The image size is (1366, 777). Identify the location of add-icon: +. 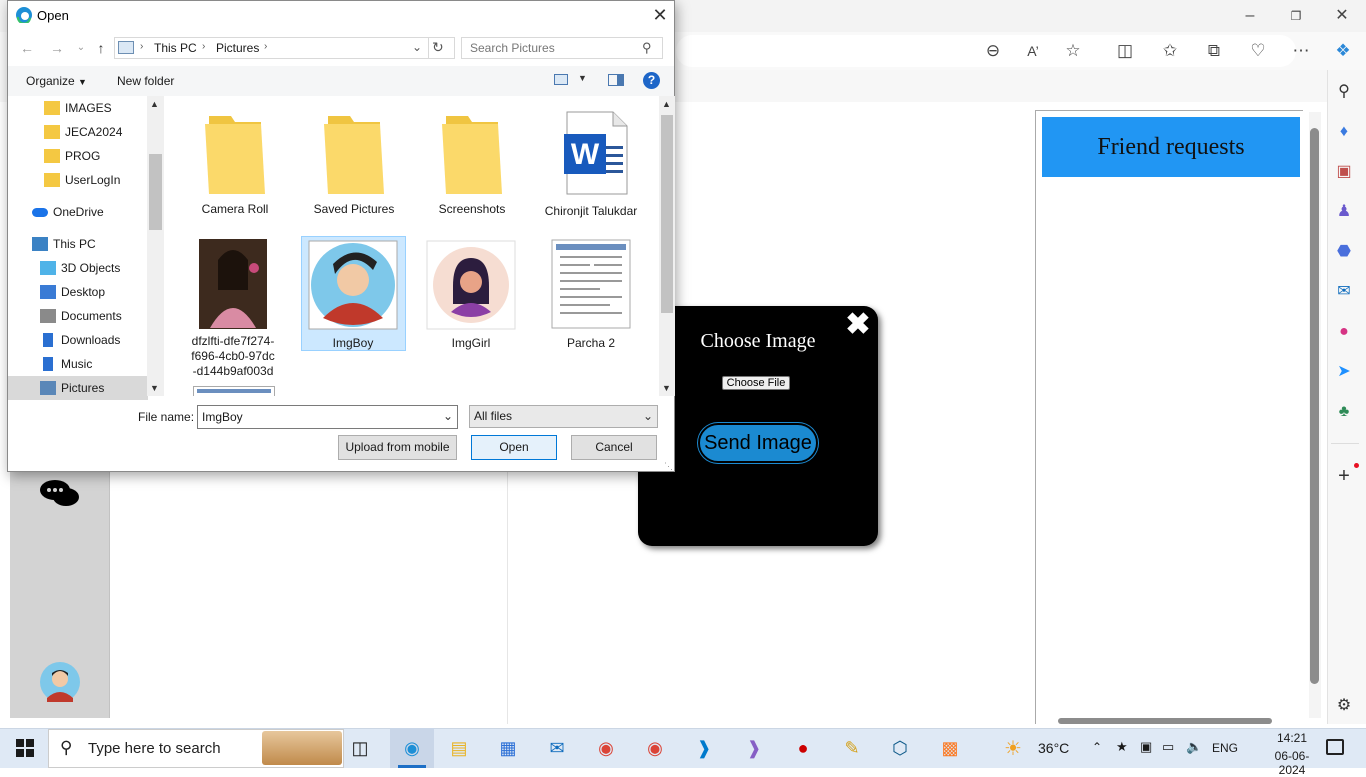
(1344, 476).